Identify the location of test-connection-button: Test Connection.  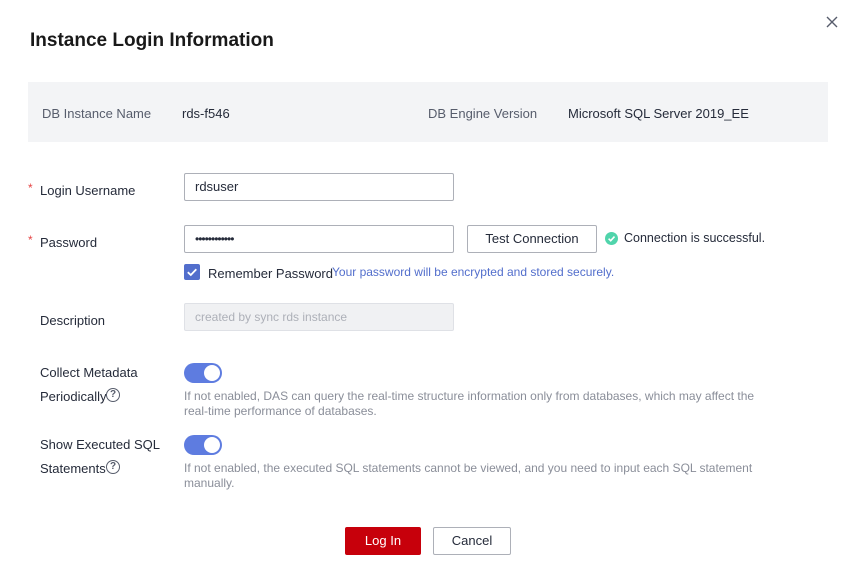
(532, 239).